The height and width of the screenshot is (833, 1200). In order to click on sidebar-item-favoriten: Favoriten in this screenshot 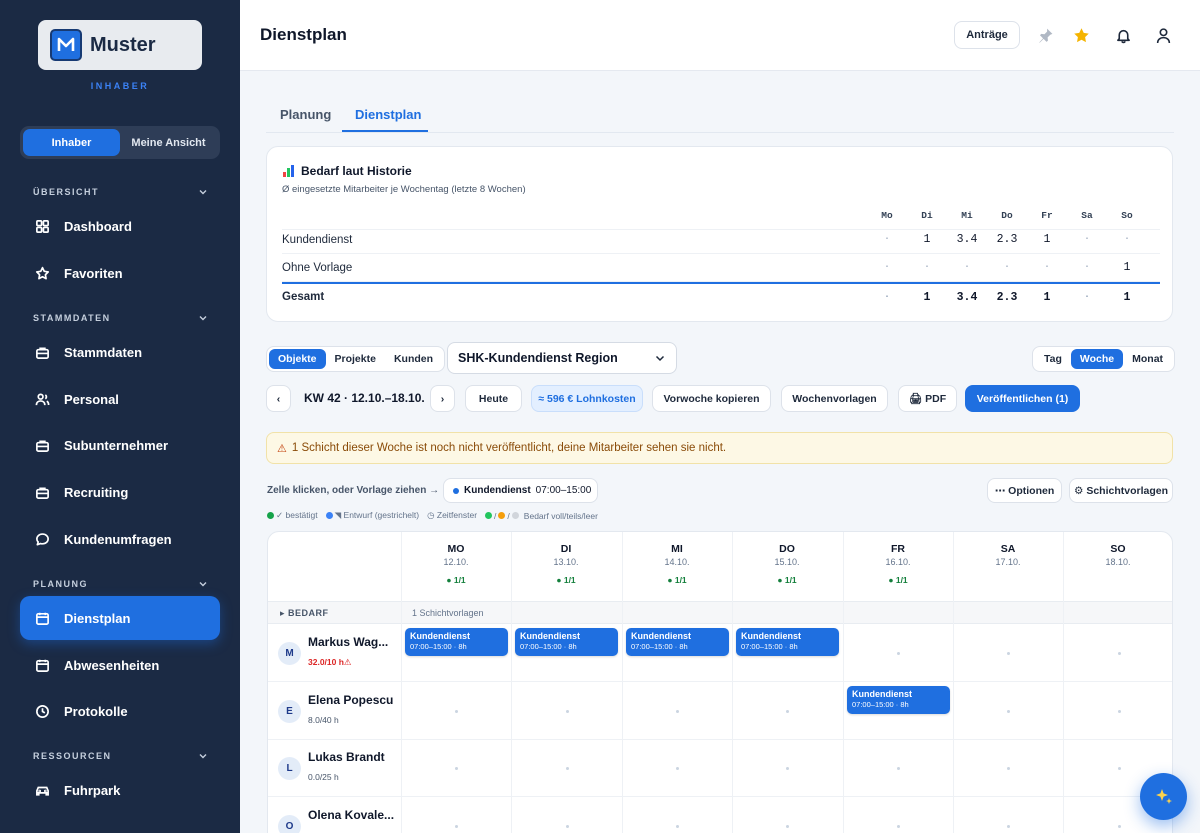, I will do `click(120, 273)`.